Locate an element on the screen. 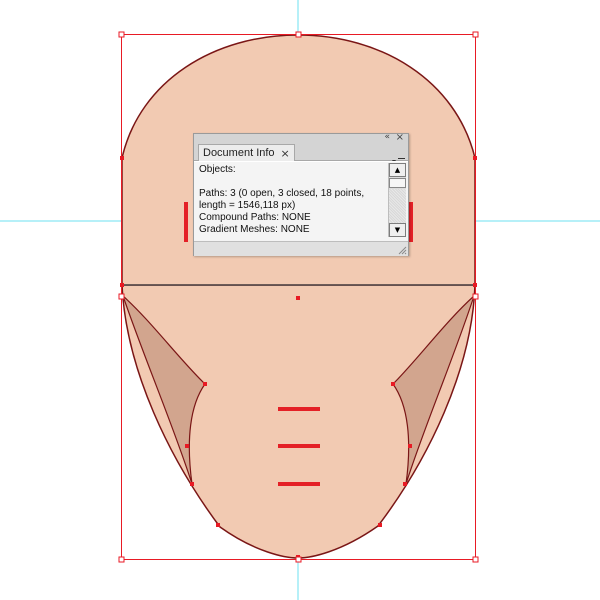 The height and width of the screenshot is (600, 600). resize-handle-bottom-middle is located at coordinates (298, 559).